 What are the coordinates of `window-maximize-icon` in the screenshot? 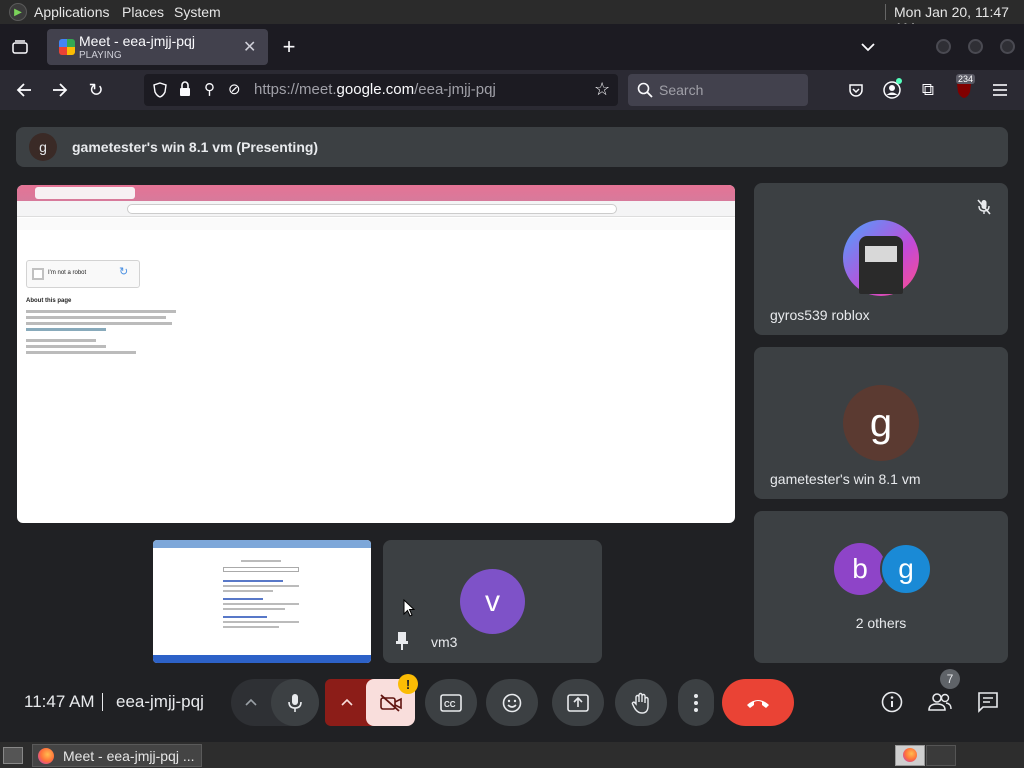 It's located at (975, 46).